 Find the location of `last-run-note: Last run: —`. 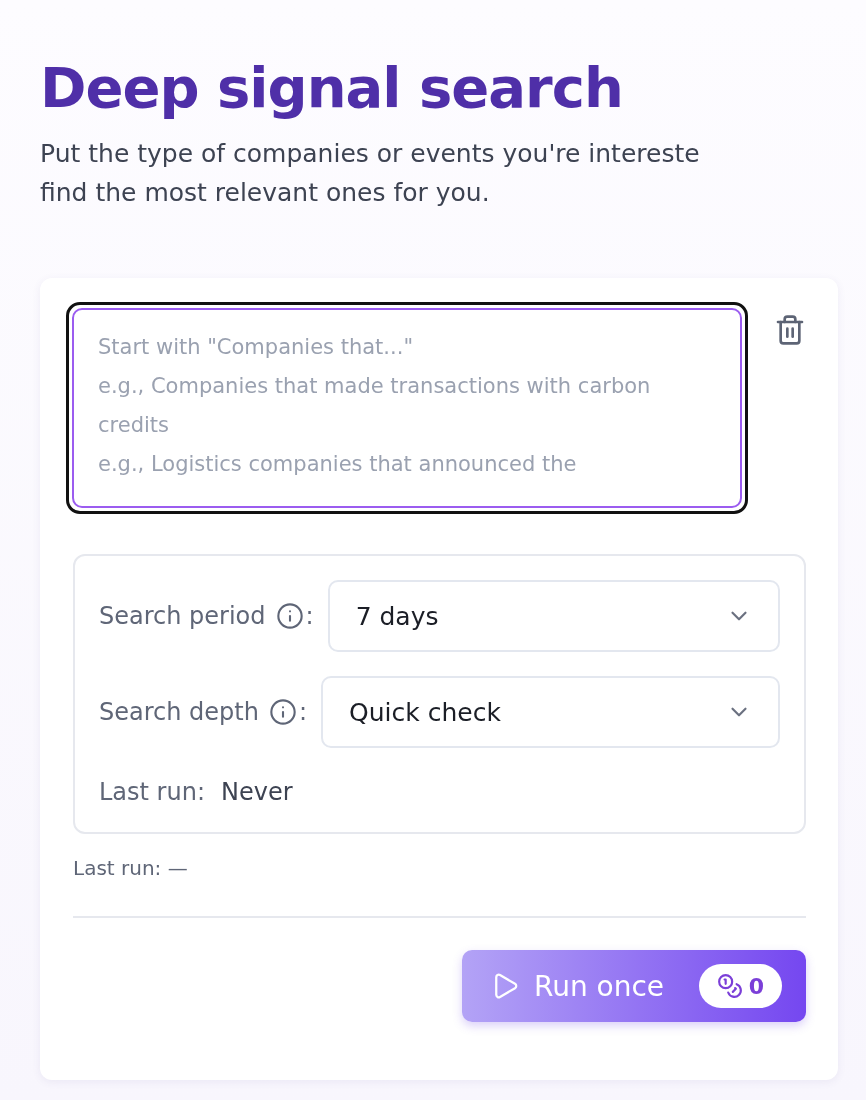

last-run-note: Last run: — is located at coordinates (131, 868).